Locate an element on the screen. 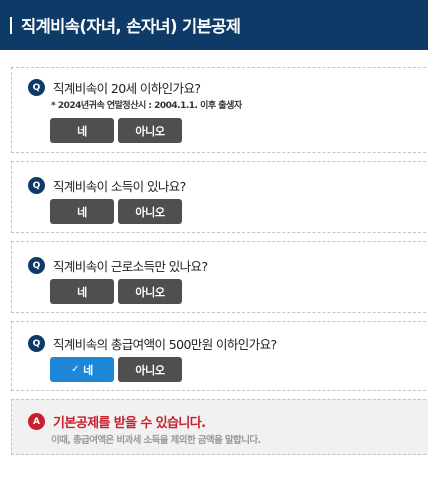 This screenshot has width=428, height=490. question-row: Q 직계비속이 20세 이하인가요? is located at coordinates (114, 87).